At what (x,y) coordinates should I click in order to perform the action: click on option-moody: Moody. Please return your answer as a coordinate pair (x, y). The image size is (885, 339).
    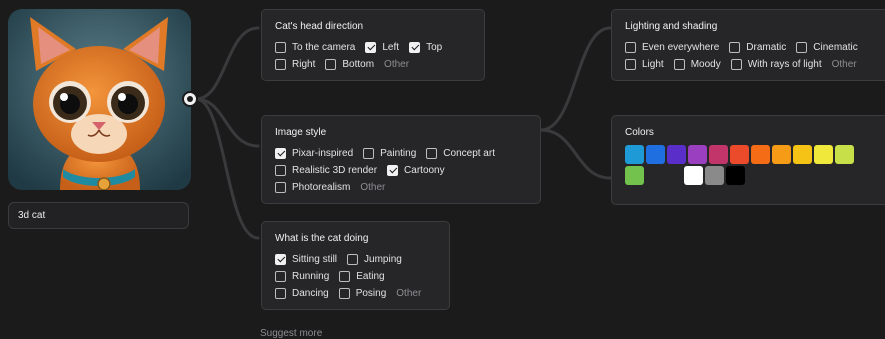
    Looking at the image, I should click on (697, 64).